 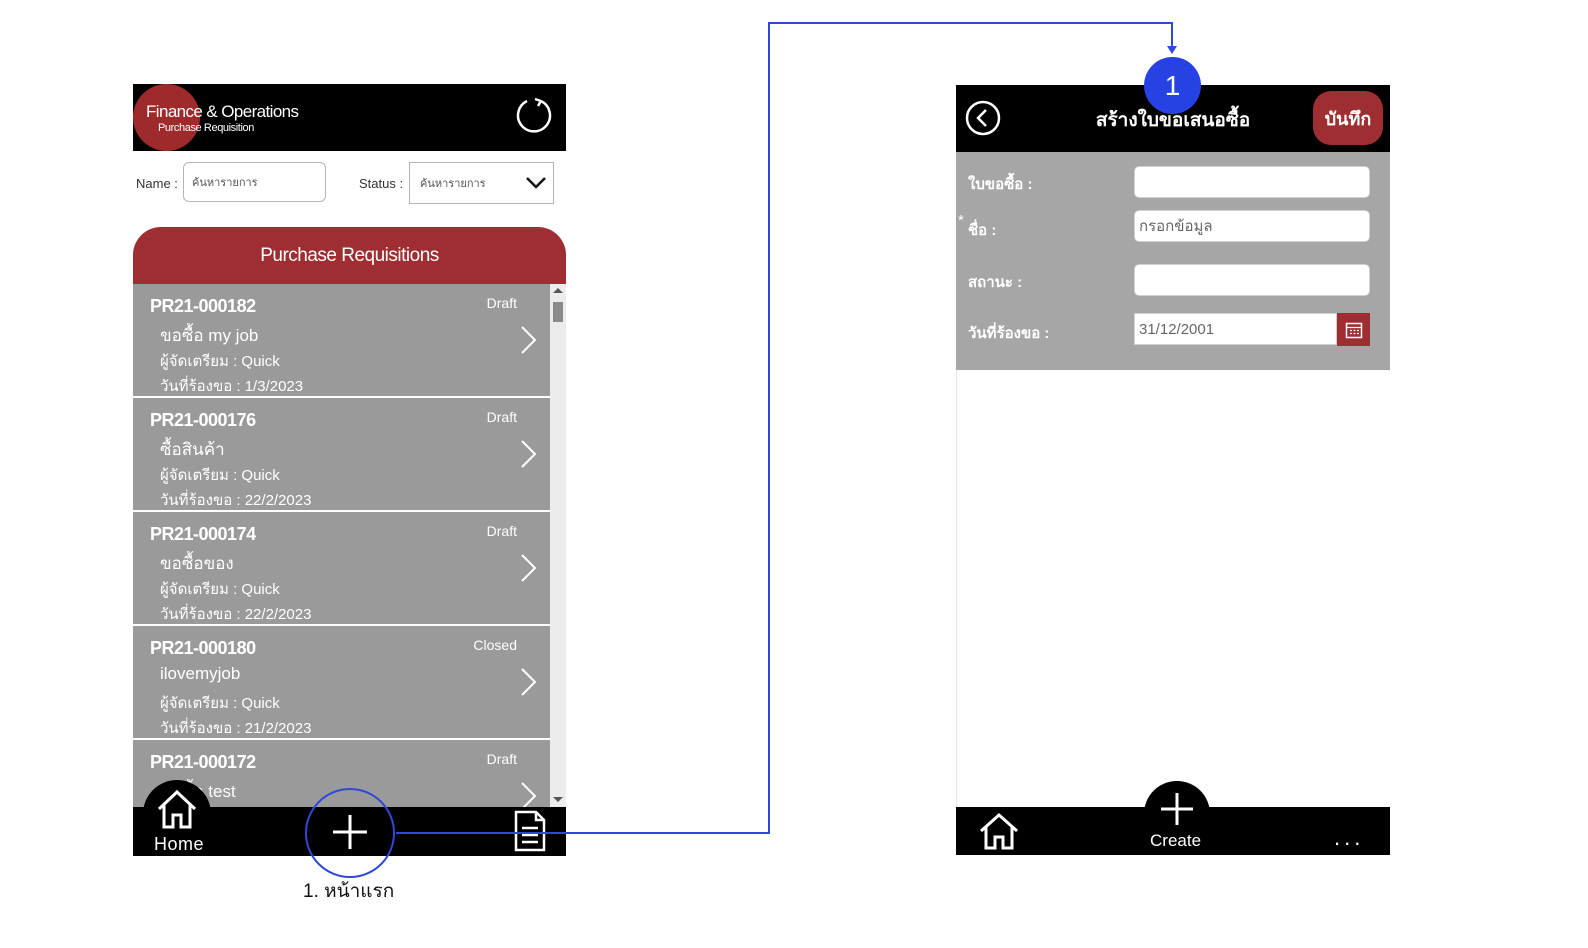 I want to click on calendar-button, so click(x=1353, y=329).